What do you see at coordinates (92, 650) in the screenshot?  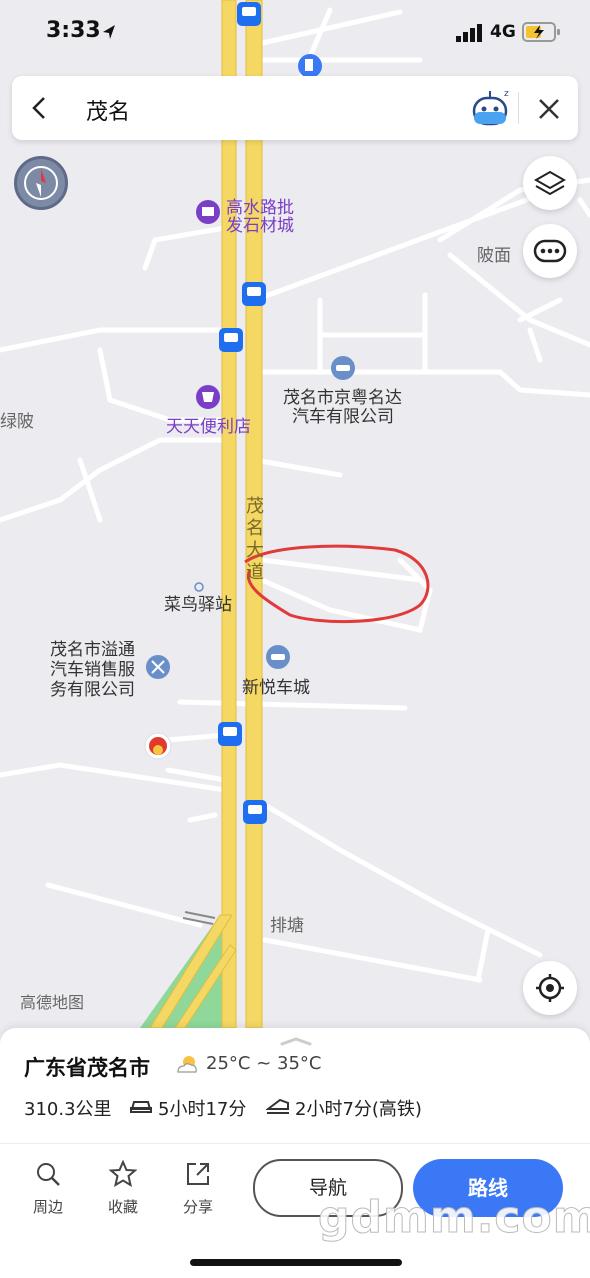 I see `poi-label: 茂名市溢通` at bounding box center [92, 650].